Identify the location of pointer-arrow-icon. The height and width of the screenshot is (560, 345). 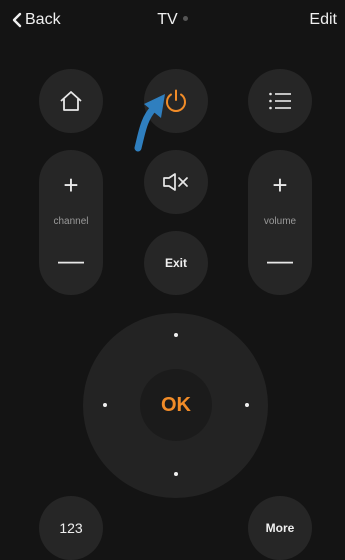
(149, 123).